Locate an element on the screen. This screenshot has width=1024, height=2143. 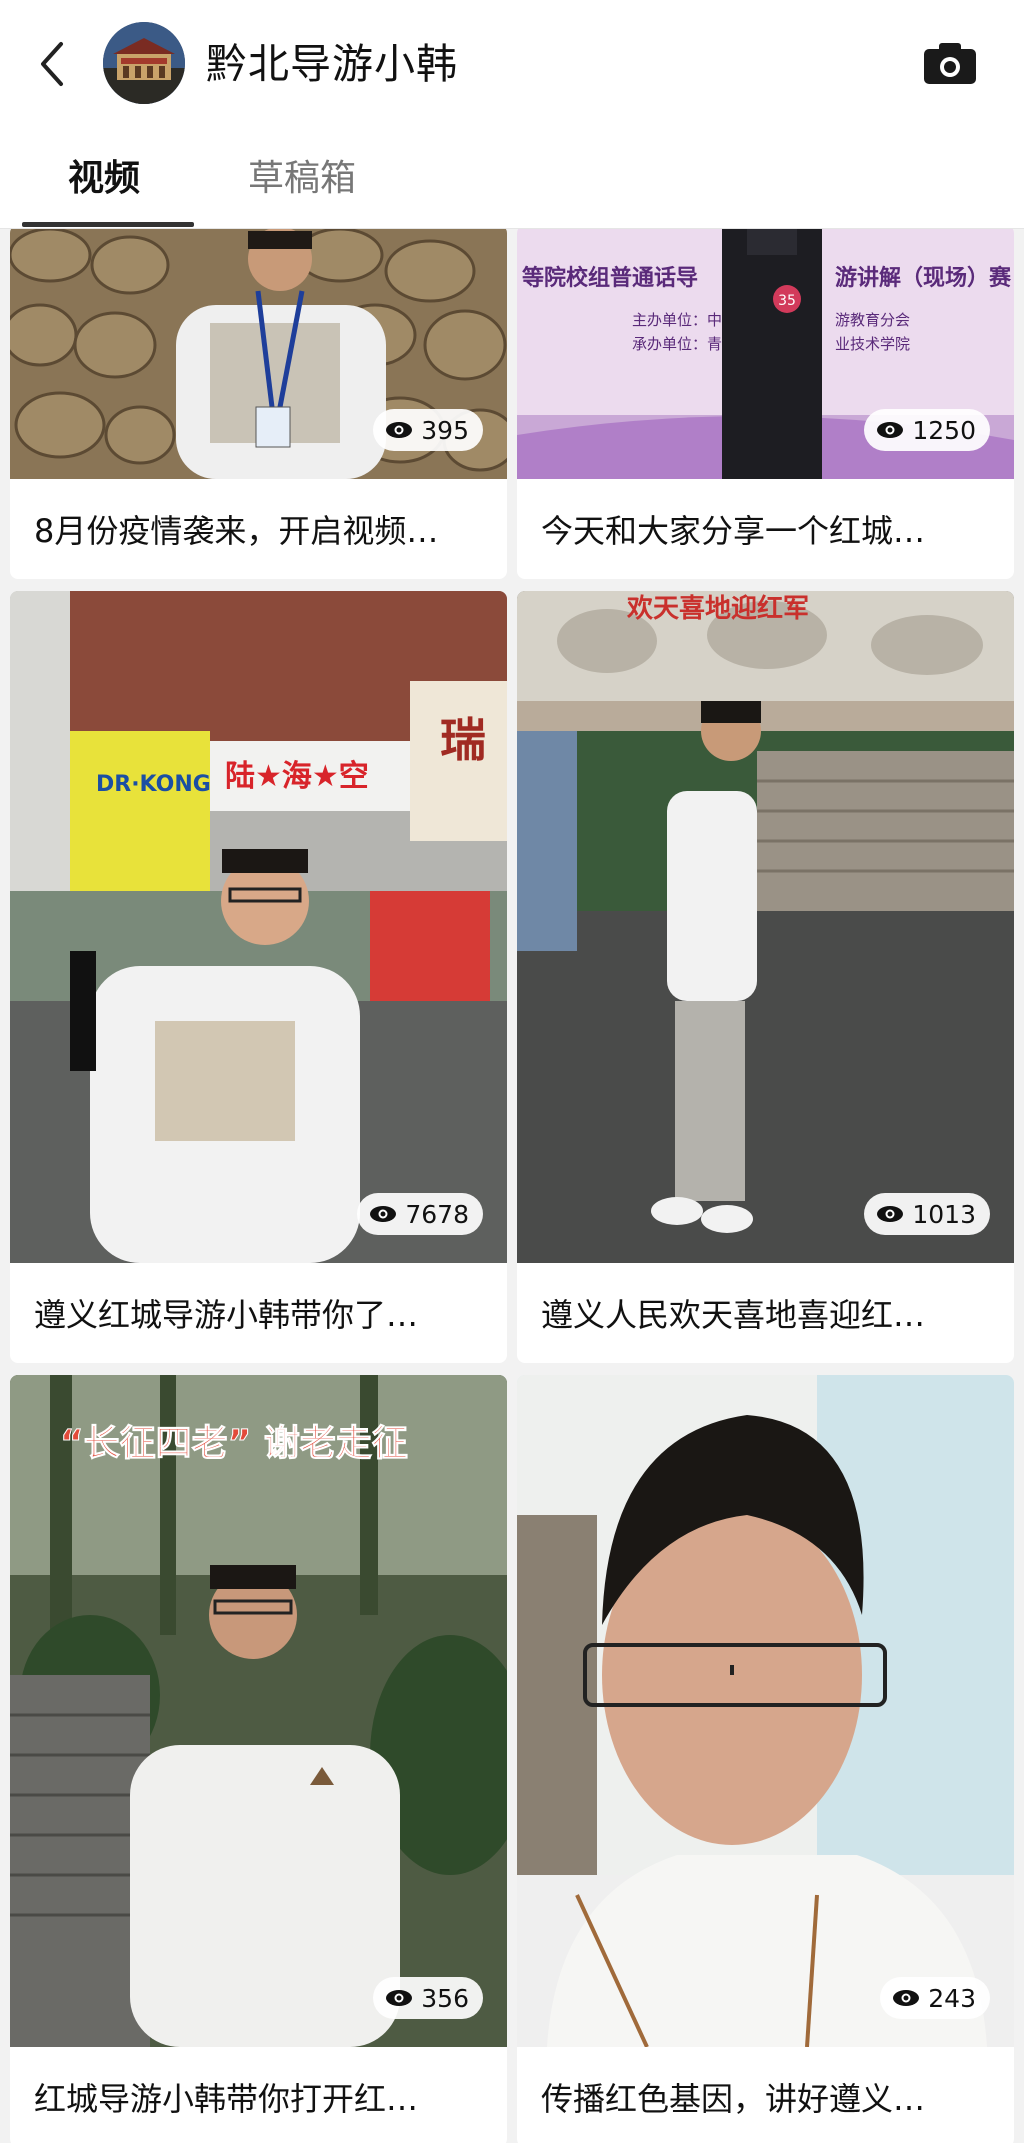
banner-text: 游讲解（现场）赛 is located at coordinates (923, 278).